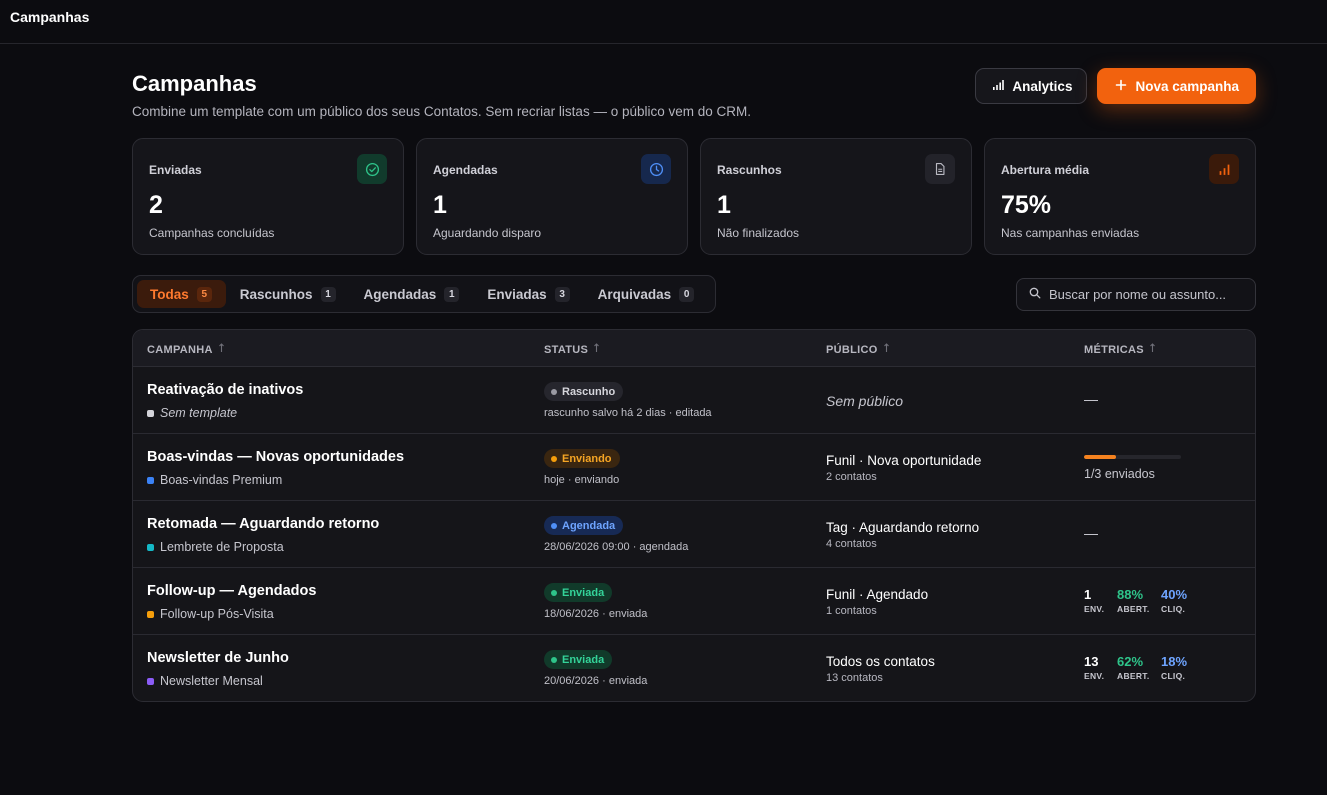  I want to click on stat-card-scheduled: Agendadas 1 Aguardando disparo, so click(552, 196).